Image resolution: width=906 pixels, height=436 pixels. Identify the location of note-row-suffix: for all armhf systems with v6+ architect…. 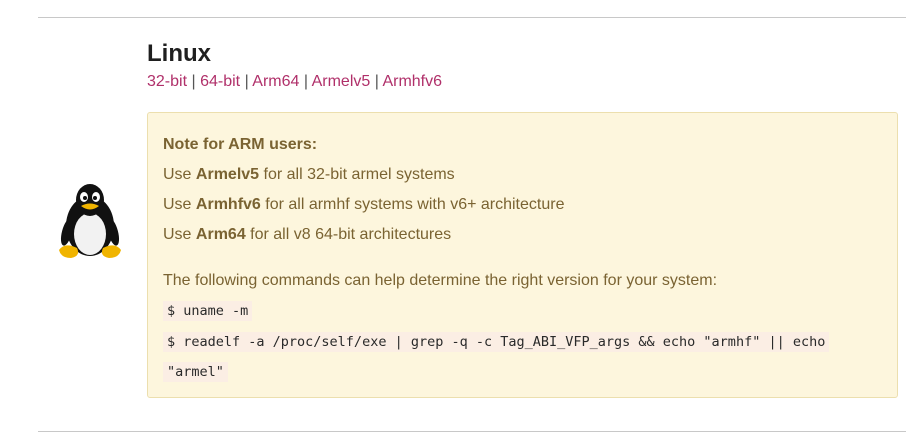
(412, 204).